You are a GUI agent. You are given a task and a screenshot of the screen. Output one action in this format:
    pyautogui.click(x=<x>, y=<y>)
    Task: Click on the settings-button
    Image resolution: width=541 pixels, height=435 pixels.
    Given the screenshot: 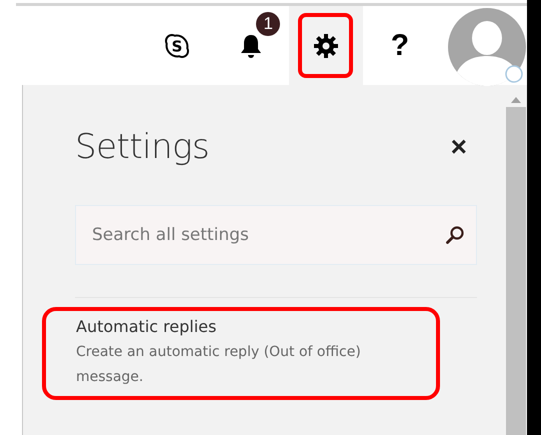 What is the action you would take?
    pyautogui.click(x=325, y=45)
    